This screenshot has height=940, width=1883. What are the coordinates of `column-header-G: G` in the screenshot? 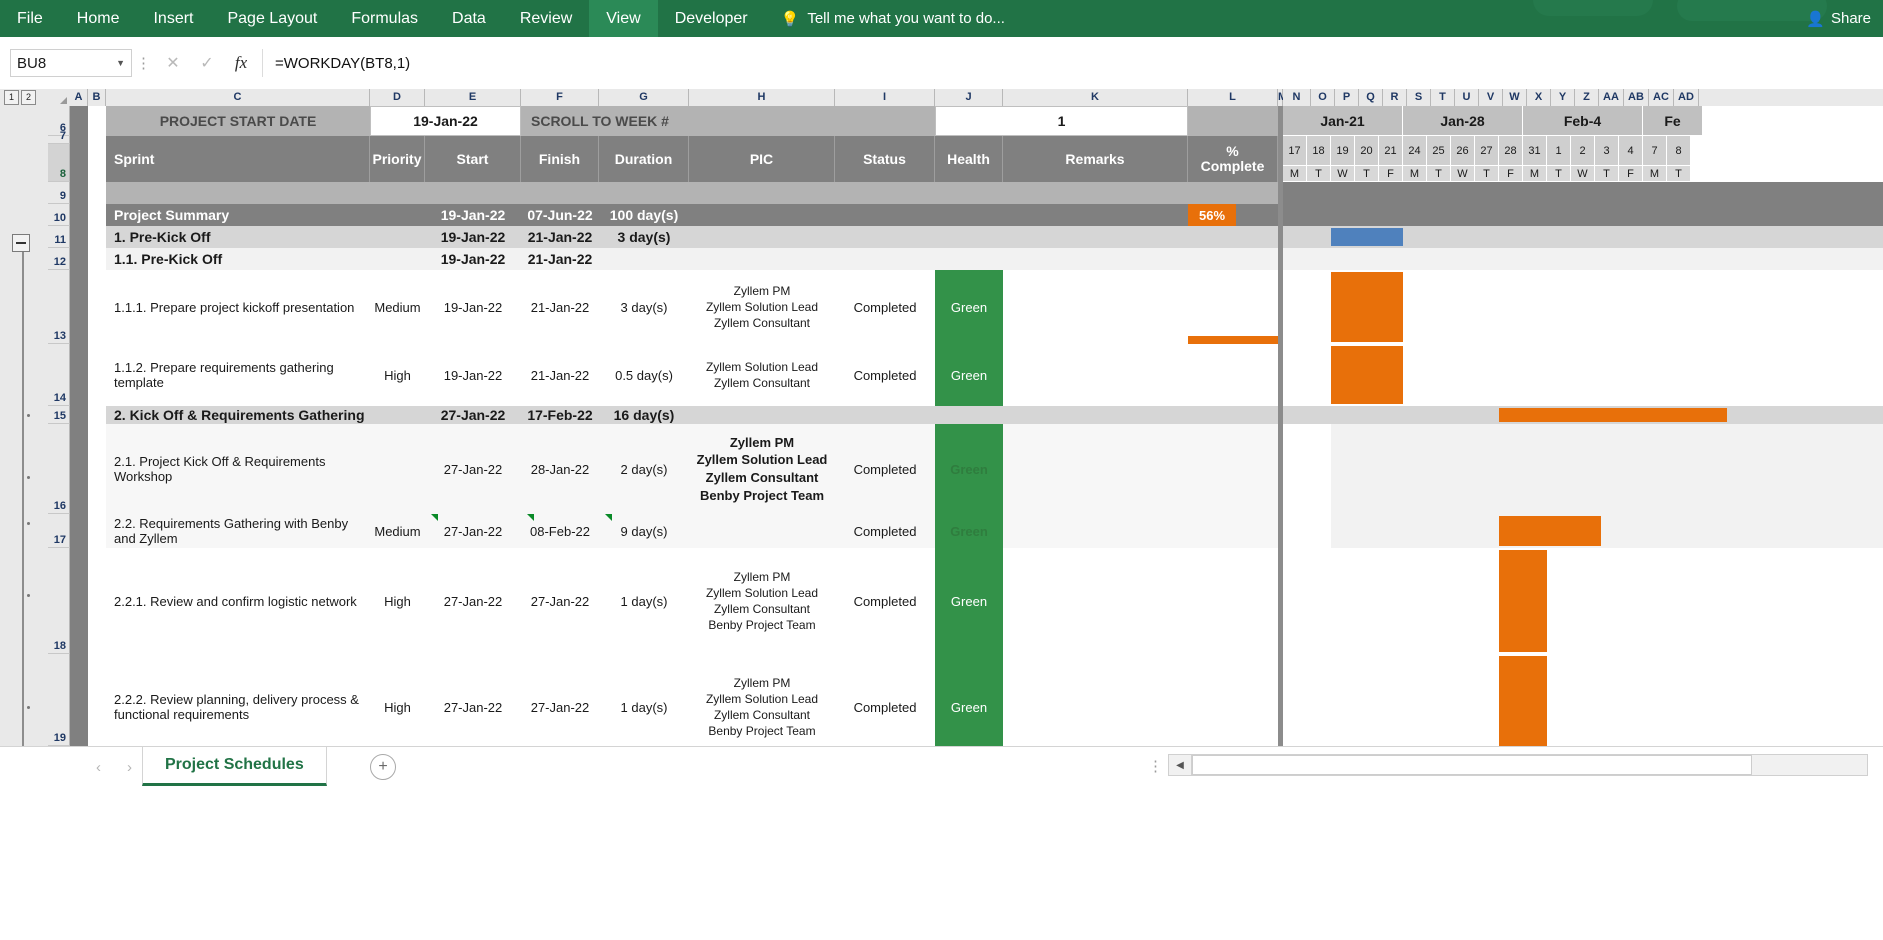 It's located at (644, 97).